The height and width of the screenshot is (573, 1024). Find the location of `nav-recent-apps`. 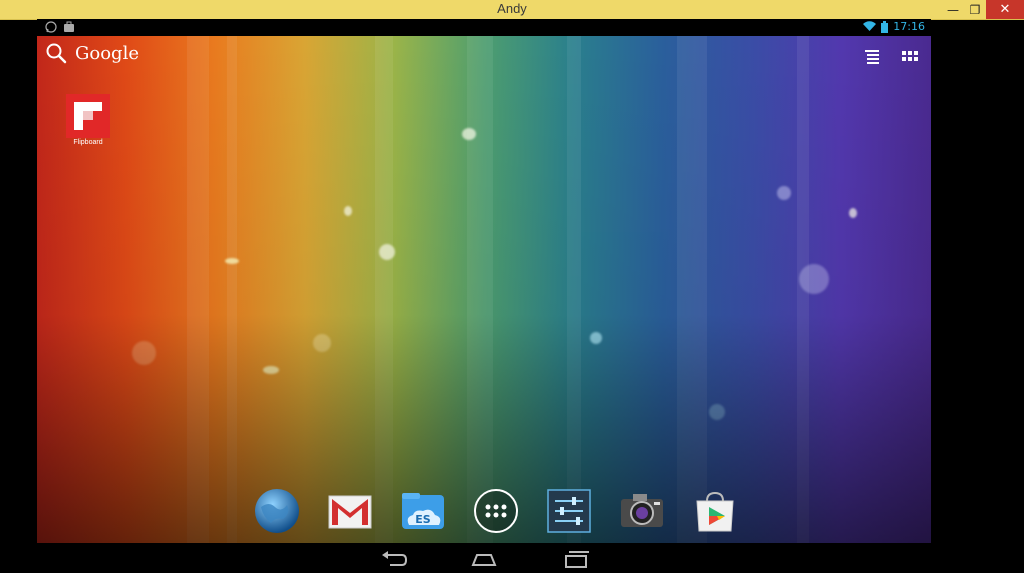

nav-recent-apps is located at coordinates (576, 559).